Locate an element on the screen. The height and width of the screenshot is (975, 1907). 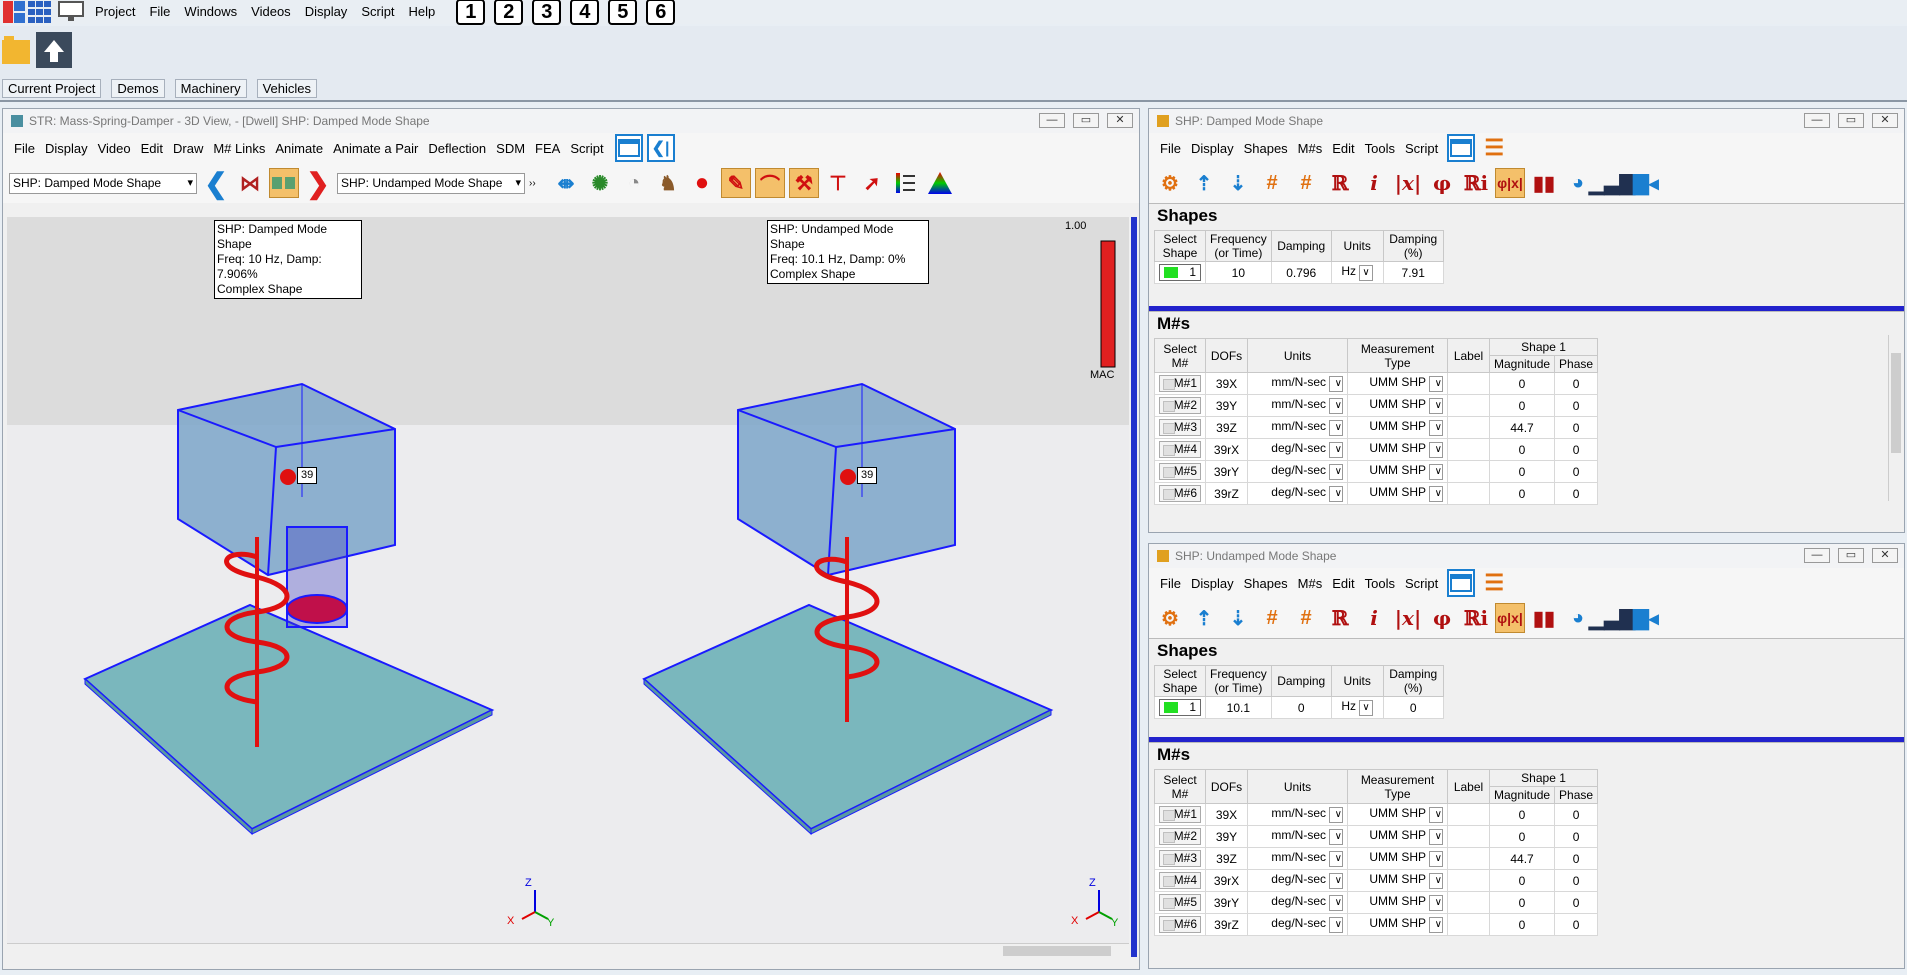
speedometer-icon: ◔ is located at coordinates (634, 183).